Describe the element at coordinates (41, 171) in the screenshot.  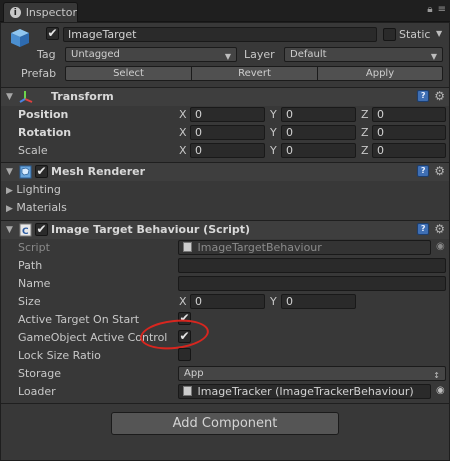
I see `mesh-renderer-enabled-checkbox: ✔` at that location.